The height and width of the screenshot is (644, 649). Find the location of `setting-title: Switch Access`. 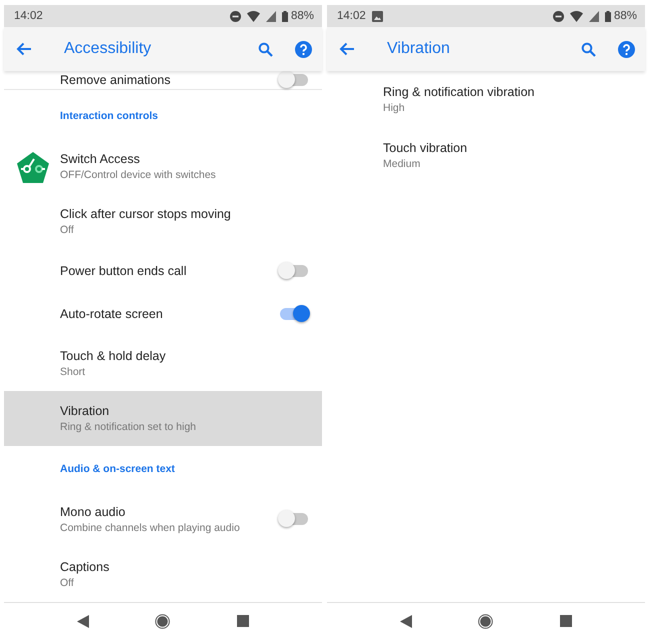

setting-title: Switch Access is located at coordinates (100, 159).